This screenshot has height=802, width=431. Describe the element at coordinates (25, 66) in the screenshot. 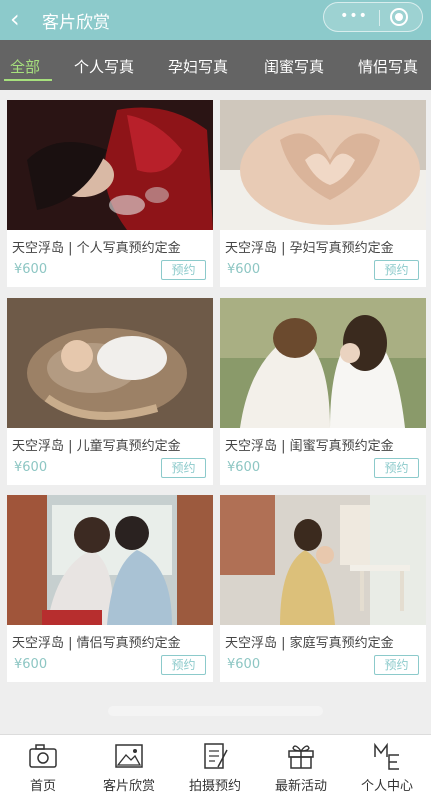

I see `tab-all: 全部` at that location.